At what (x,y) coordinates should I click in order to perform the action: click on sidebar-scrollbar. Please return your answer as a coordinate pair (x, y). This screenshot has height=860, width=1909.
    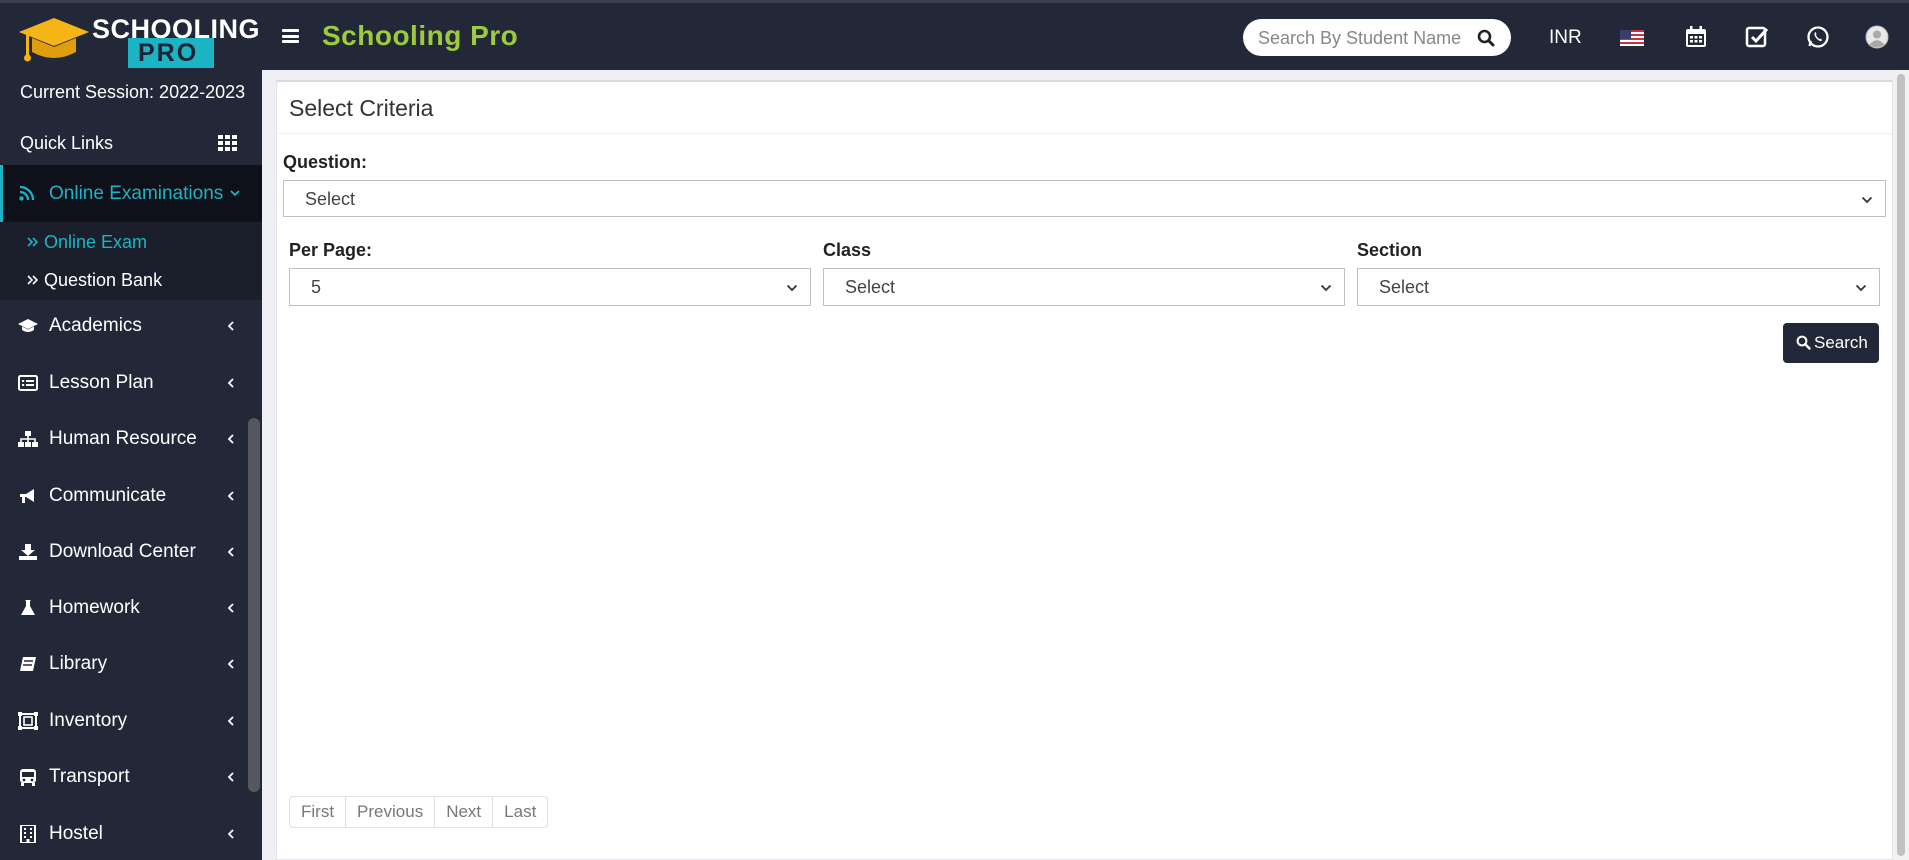
    Looking at the image, I should click on (254, 605).